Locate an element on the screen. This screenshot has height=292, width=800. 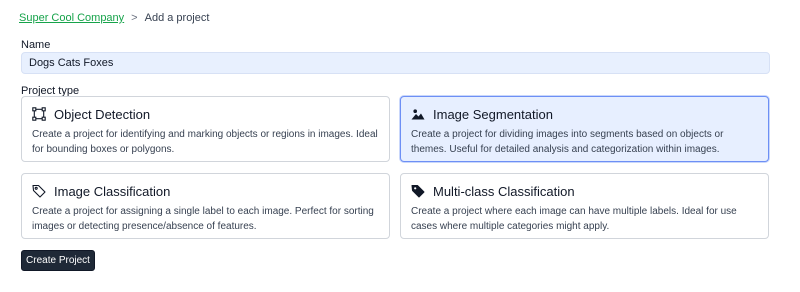
card-title: Multi-class Classification is located at coordinates (504, 191).